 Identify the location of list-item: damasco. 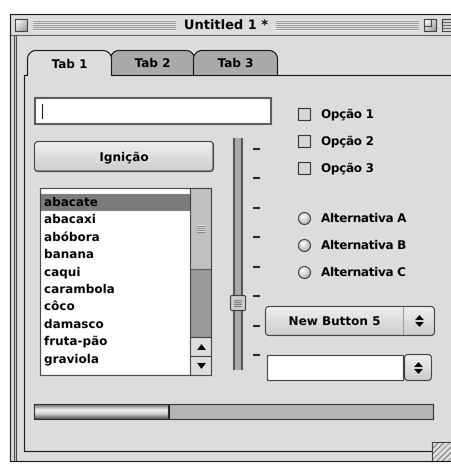
(115, 325).